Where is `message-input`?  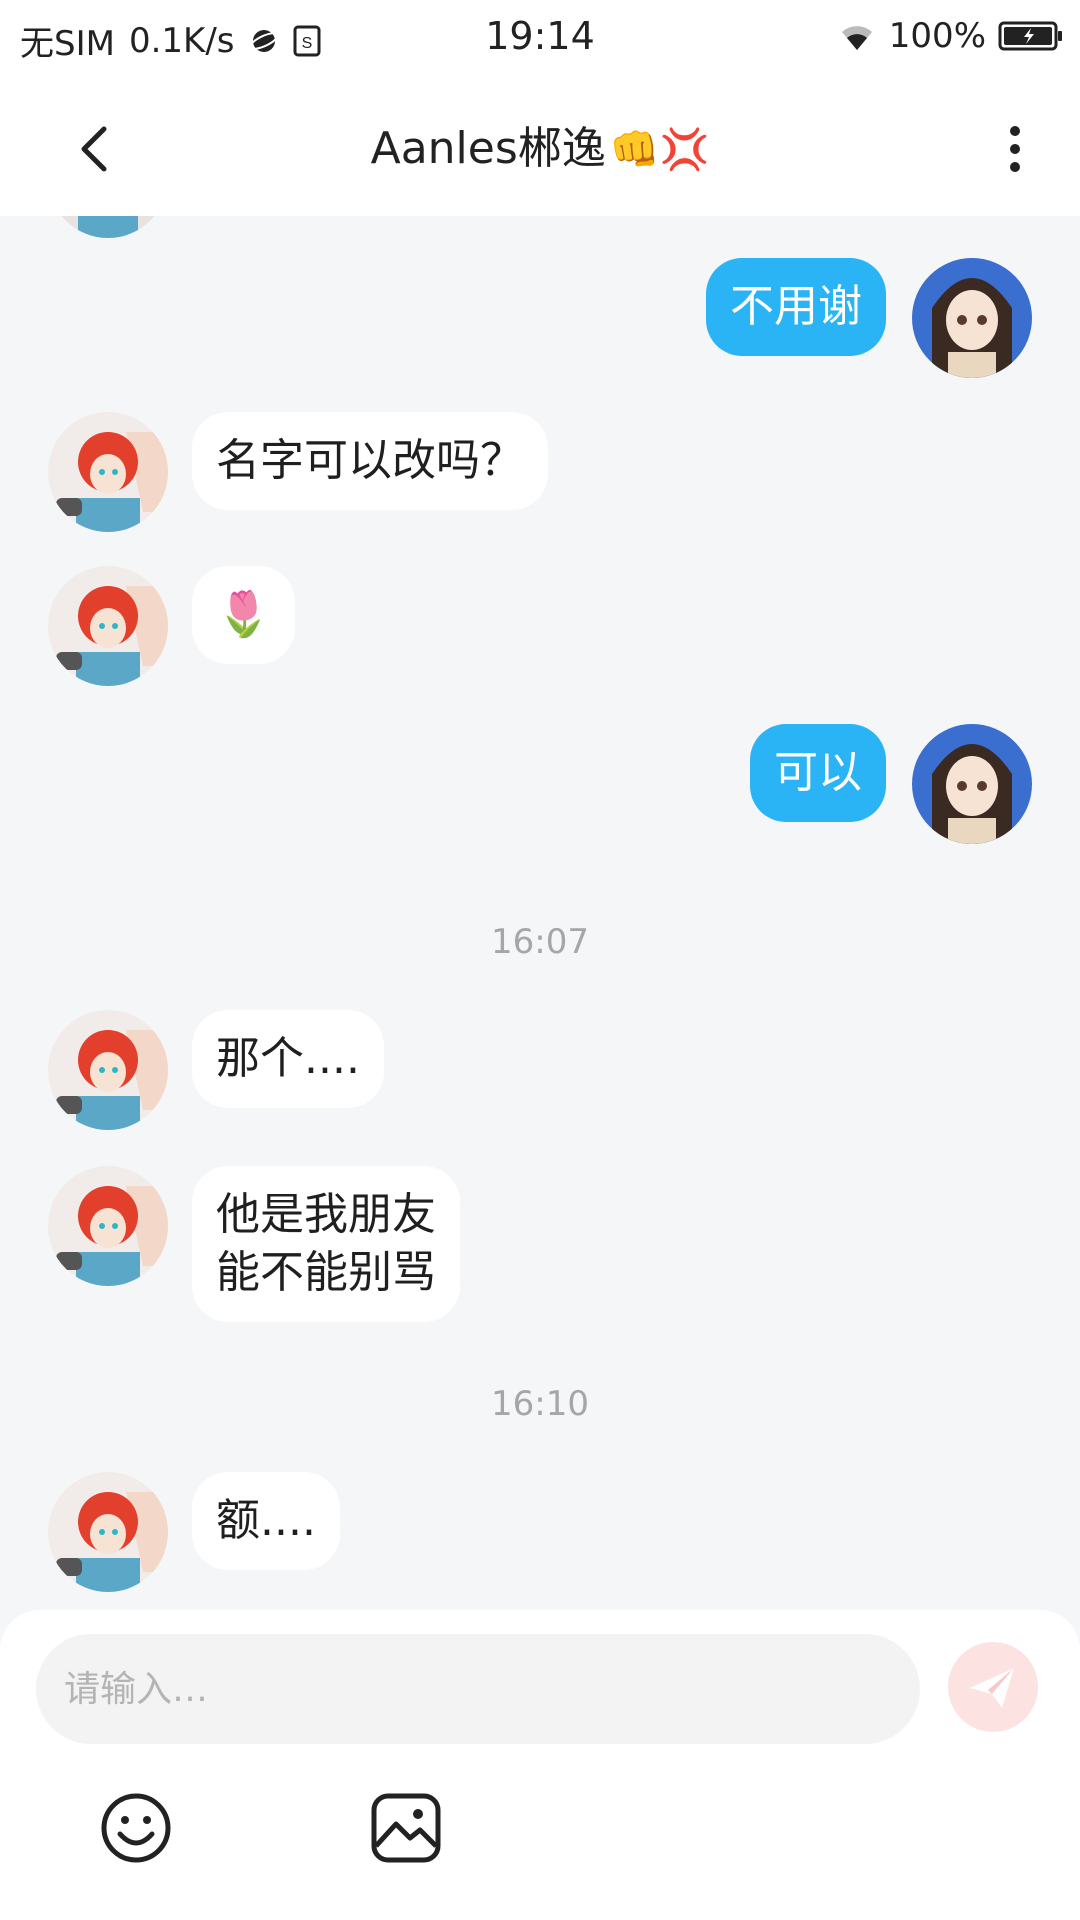
message-input is located at coordinates (478, 1689).